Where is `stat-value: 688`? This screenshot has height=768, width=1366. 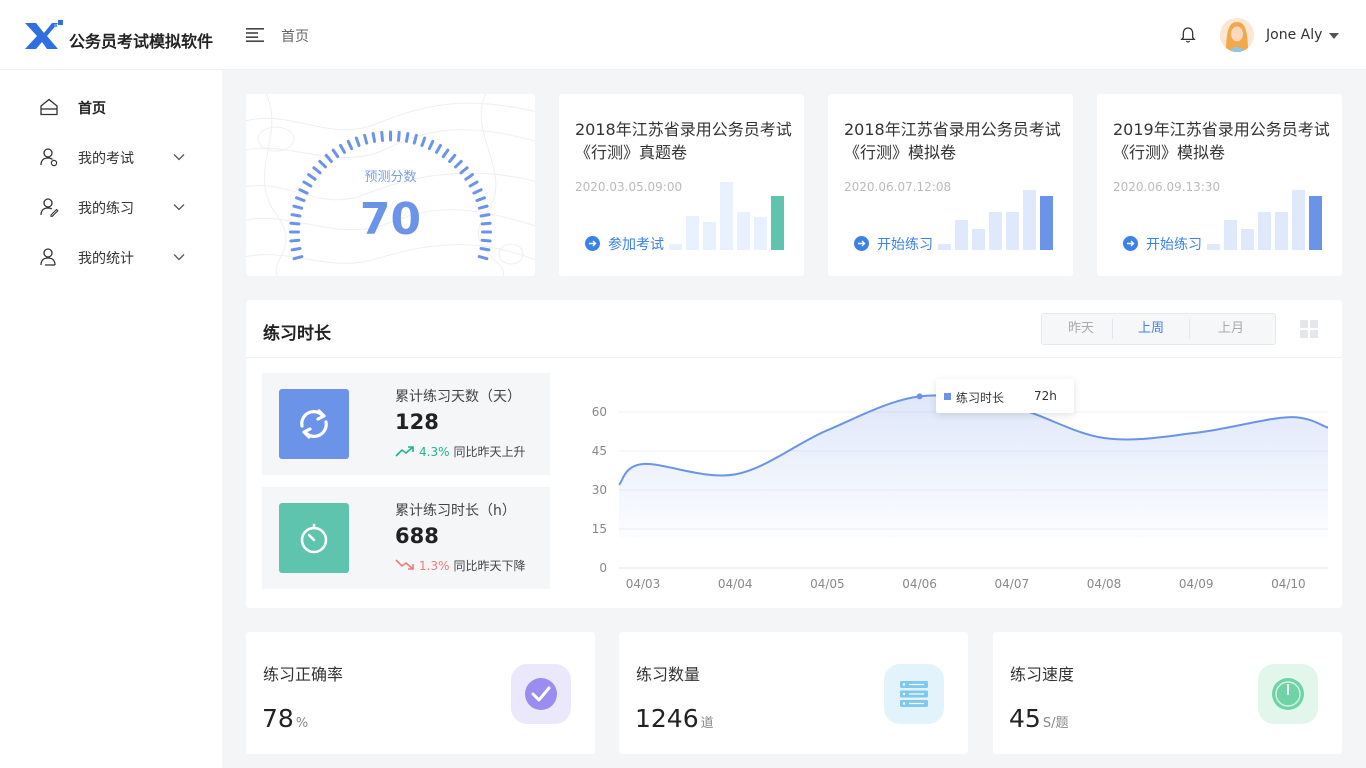 stat-value: 688 is located at coordinates (417, 536).